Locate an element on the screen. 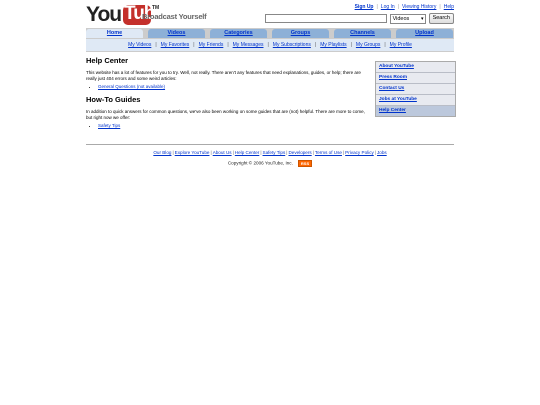 The image size is (540, 405). logo-you-text: You is located at coordinates (104, 14).